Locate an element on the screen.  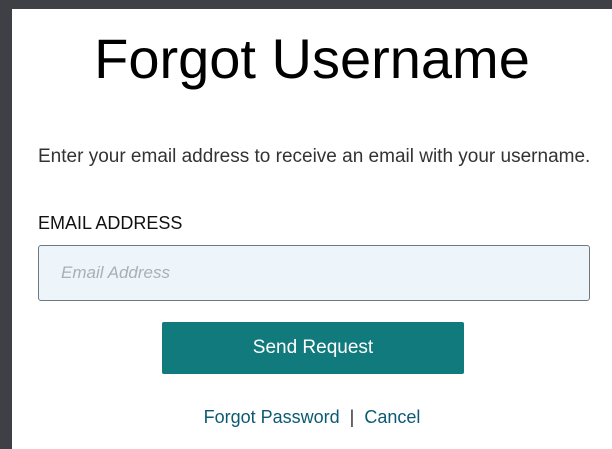
cancel-link: Cancel is located at coordinates (392, 417).